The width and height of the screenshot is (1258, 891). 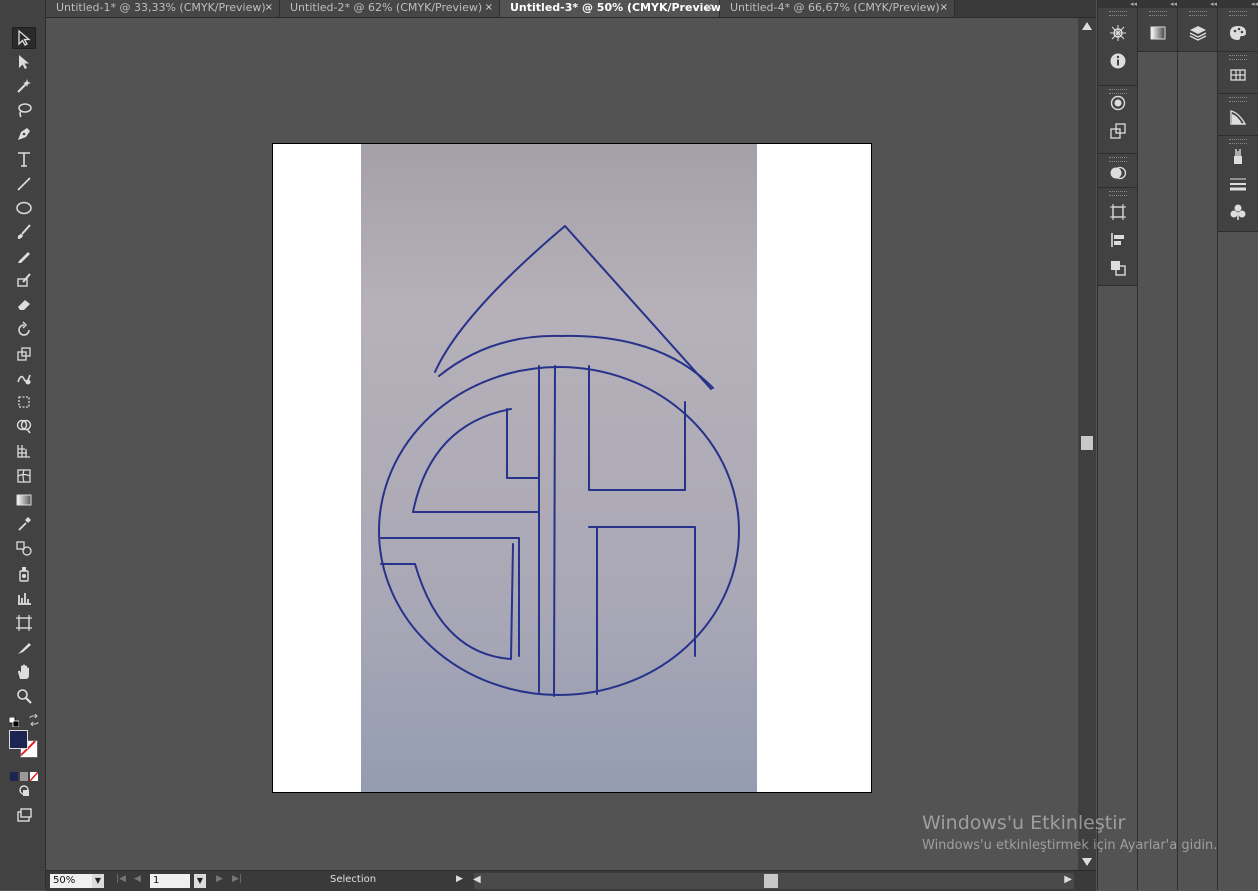 I want to click on next-artboard-icon: ▶, so click(x=219, y=879).